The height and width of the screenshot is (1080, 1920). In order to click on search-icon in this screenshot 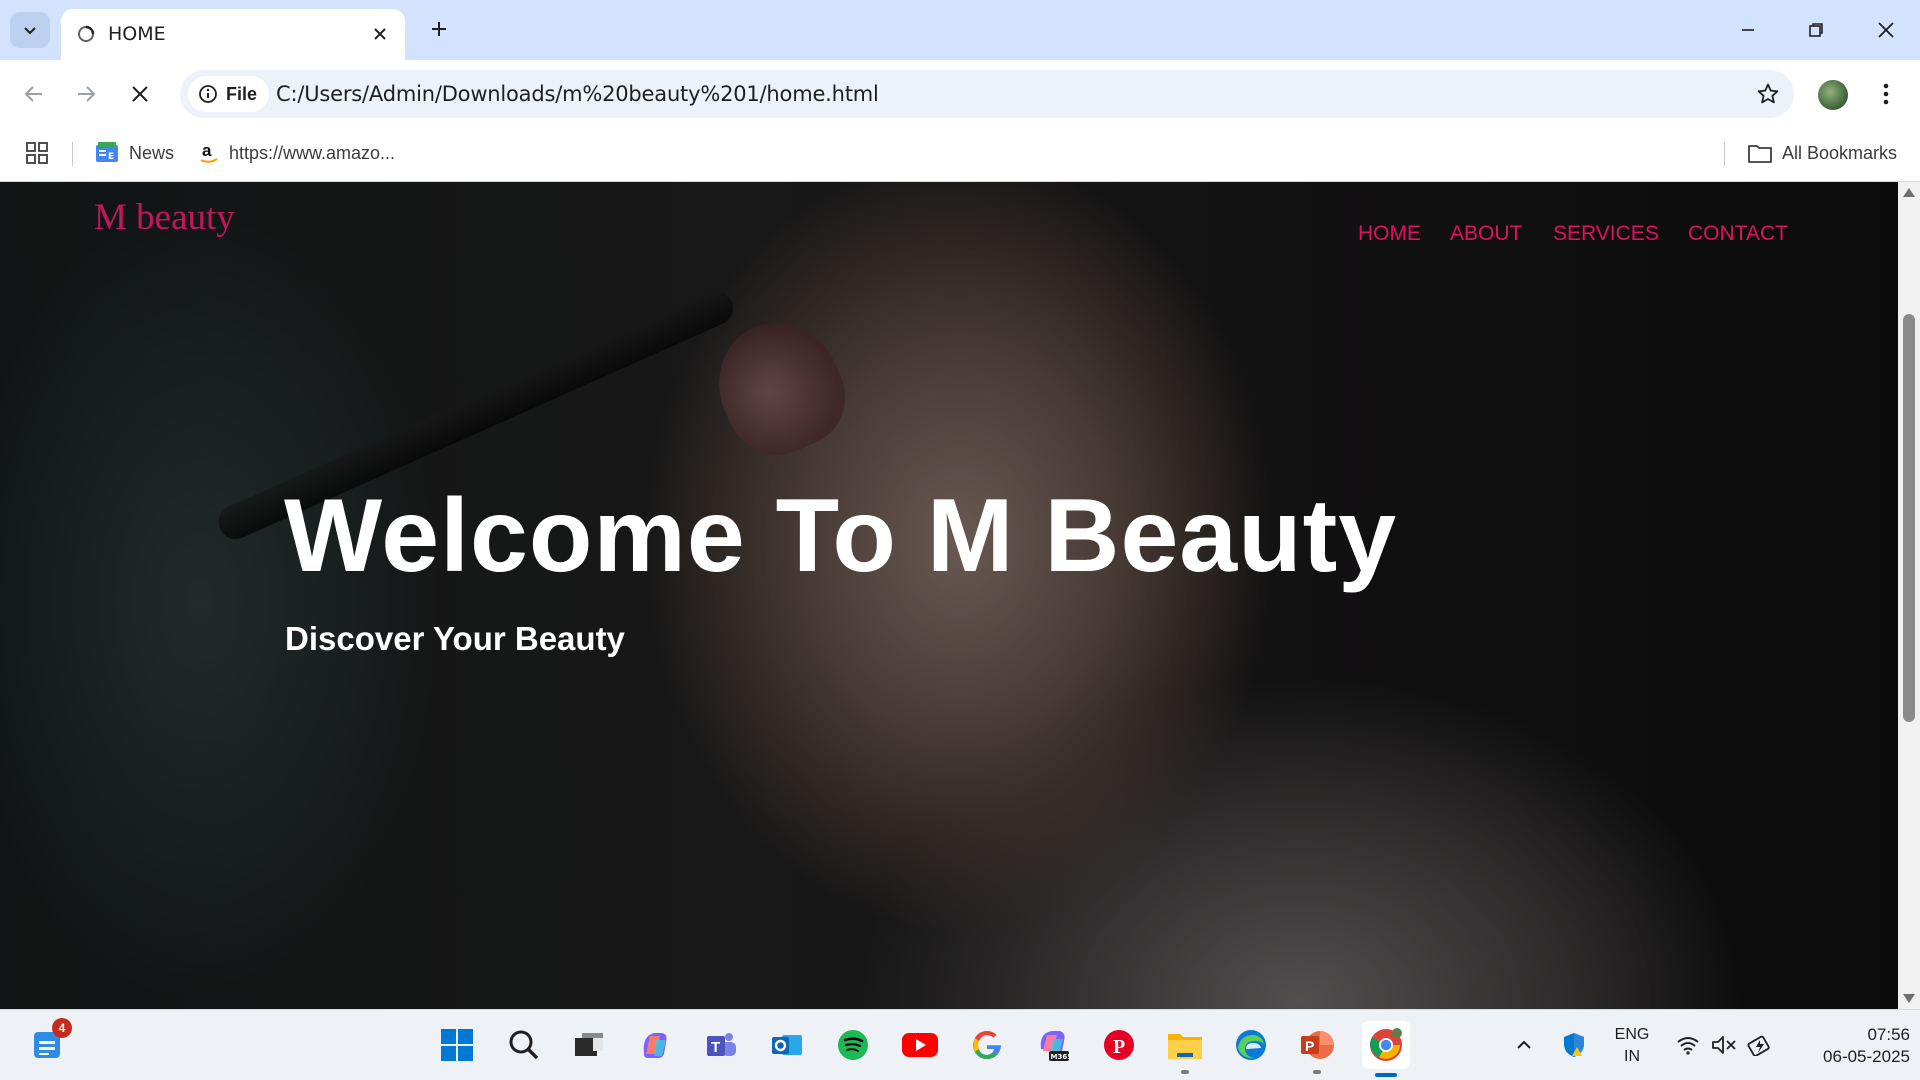, I will do `click(524, 1045)`.